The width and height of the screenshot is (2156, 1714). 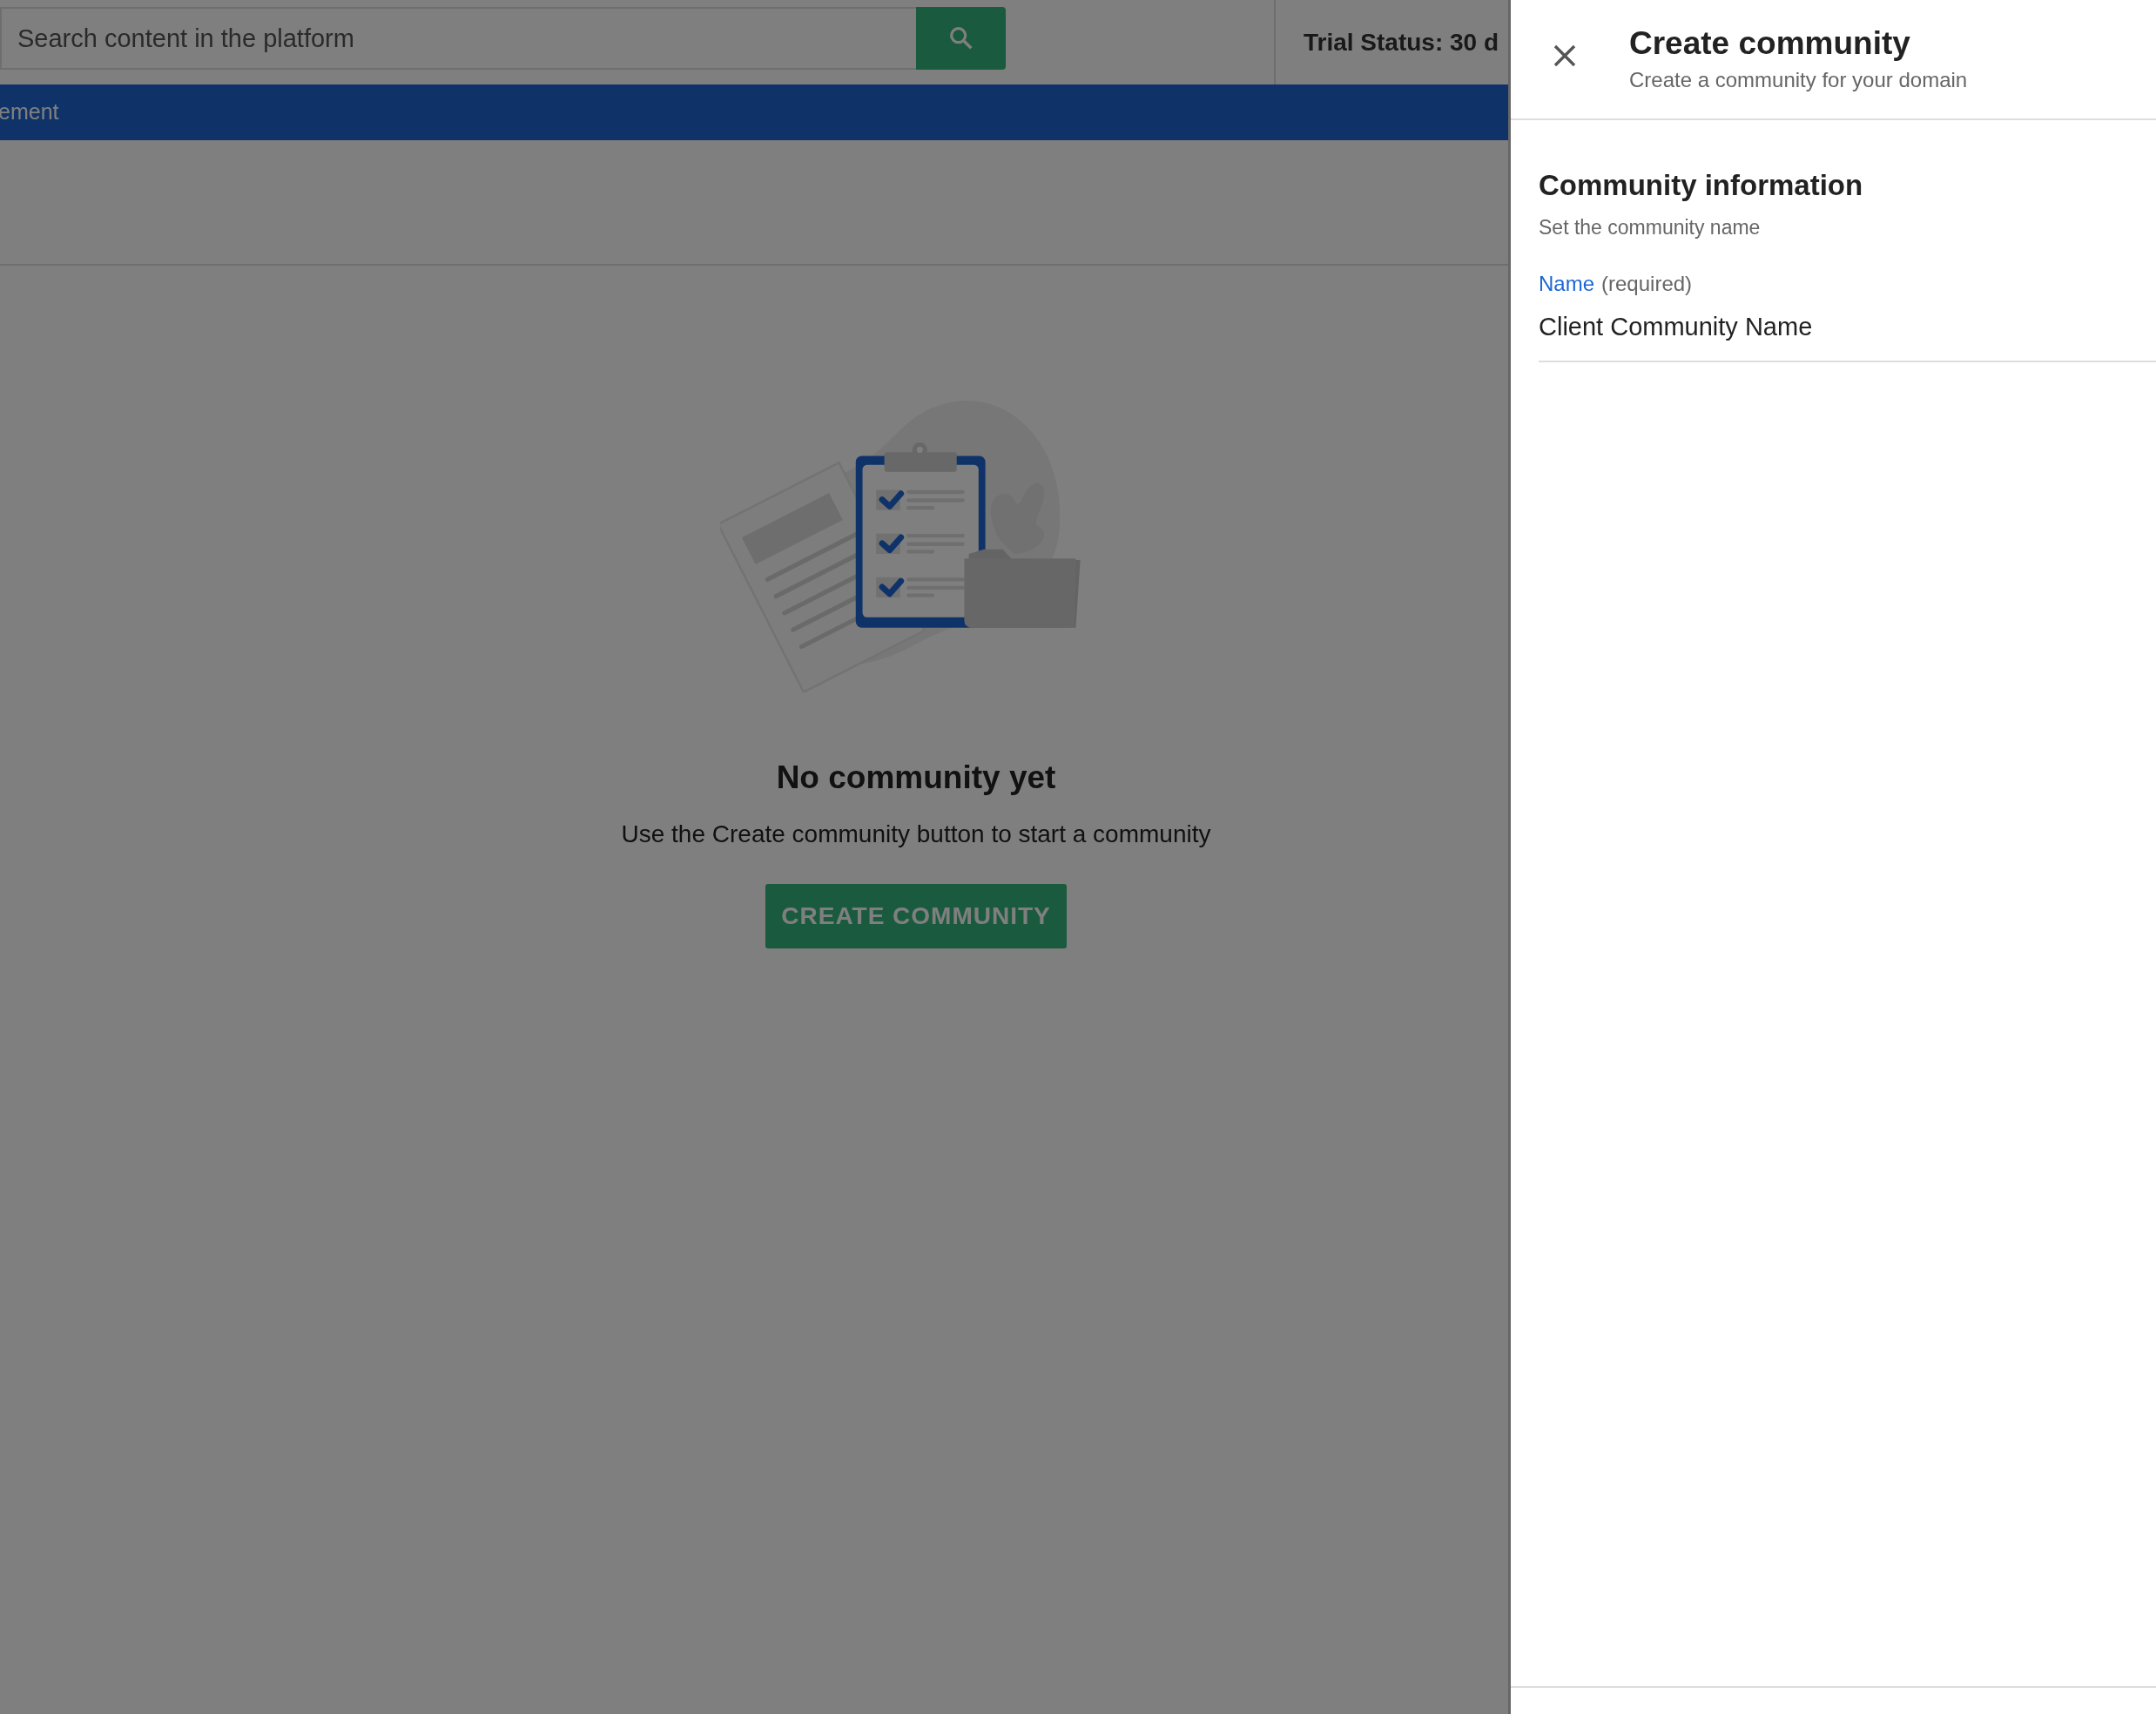 I want to click on section-subtitle: Set the community name, so click(x=1650, y=227).